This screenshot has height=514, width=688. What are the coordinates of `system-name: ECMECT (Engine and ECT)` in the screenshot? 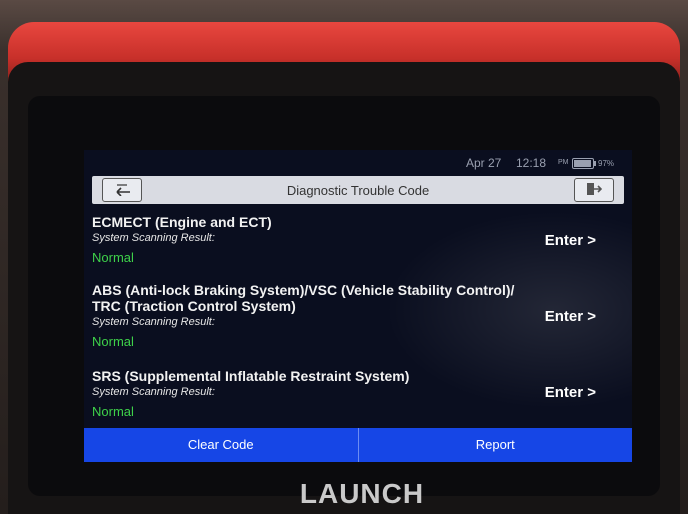 It's located at (182, 222).